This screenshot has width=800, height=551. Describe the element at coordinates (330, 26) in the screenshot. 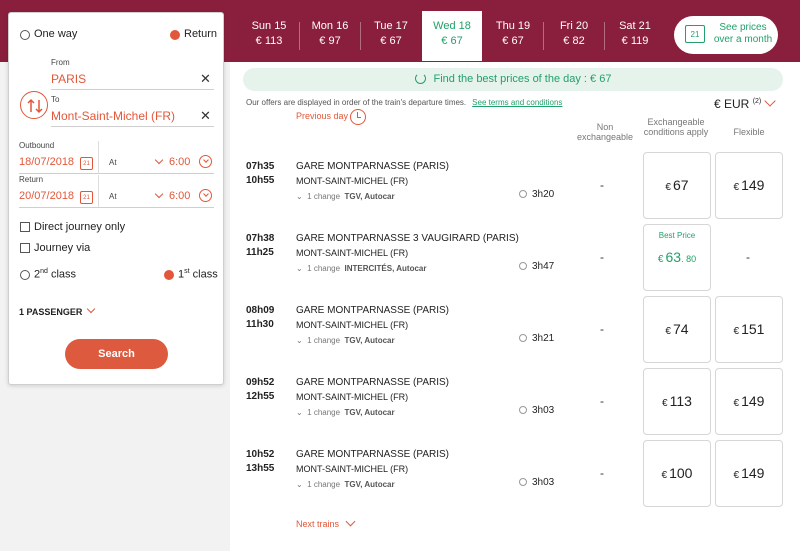

I see `tab-day: Mon 16` at that location.